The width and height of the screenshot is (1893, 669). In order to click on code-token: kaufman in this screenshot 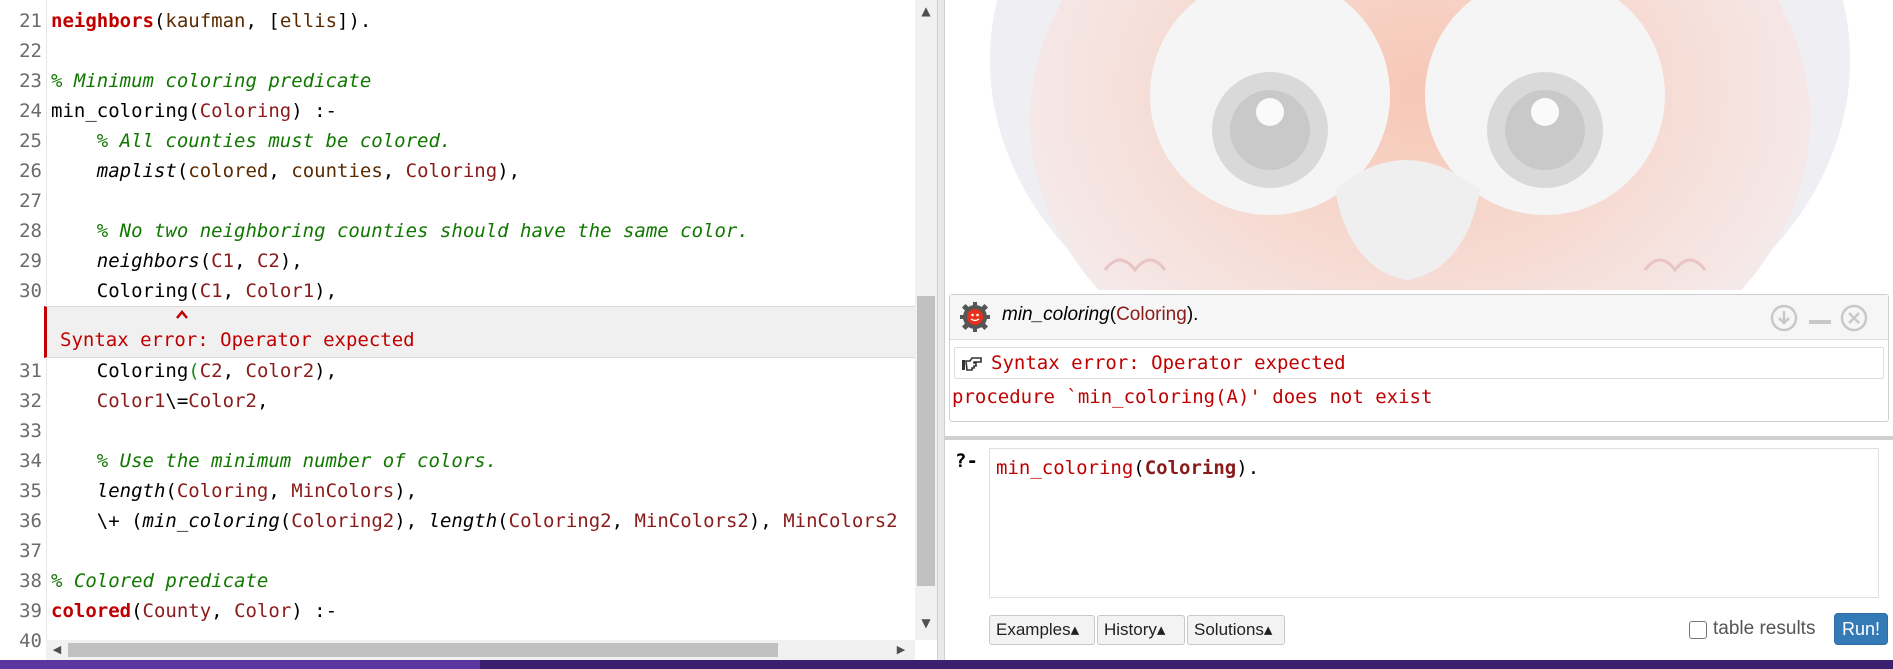, I will do `click(205, 21)`.